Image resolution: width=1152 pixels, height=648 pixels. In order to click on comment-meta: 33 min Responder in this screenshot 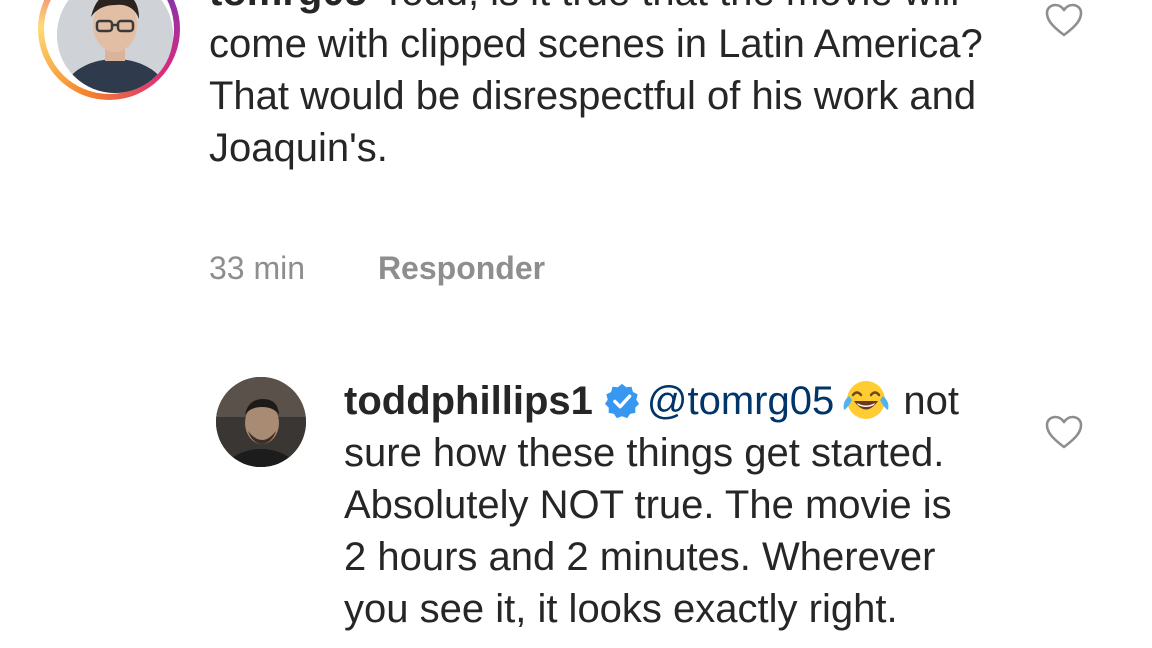, I will do `click(377, 268)`.